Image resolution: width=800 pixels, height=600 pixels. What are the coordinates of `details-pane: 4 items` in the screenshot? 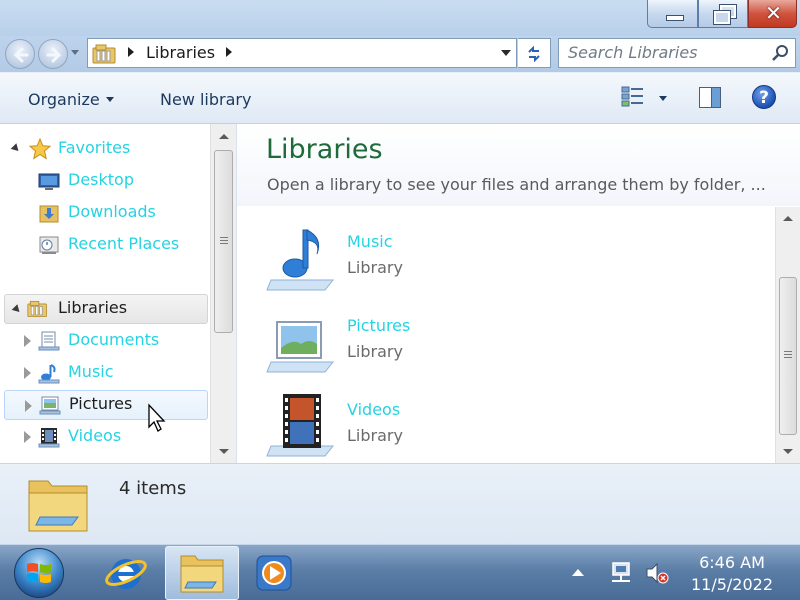 It's located at (400, 503).